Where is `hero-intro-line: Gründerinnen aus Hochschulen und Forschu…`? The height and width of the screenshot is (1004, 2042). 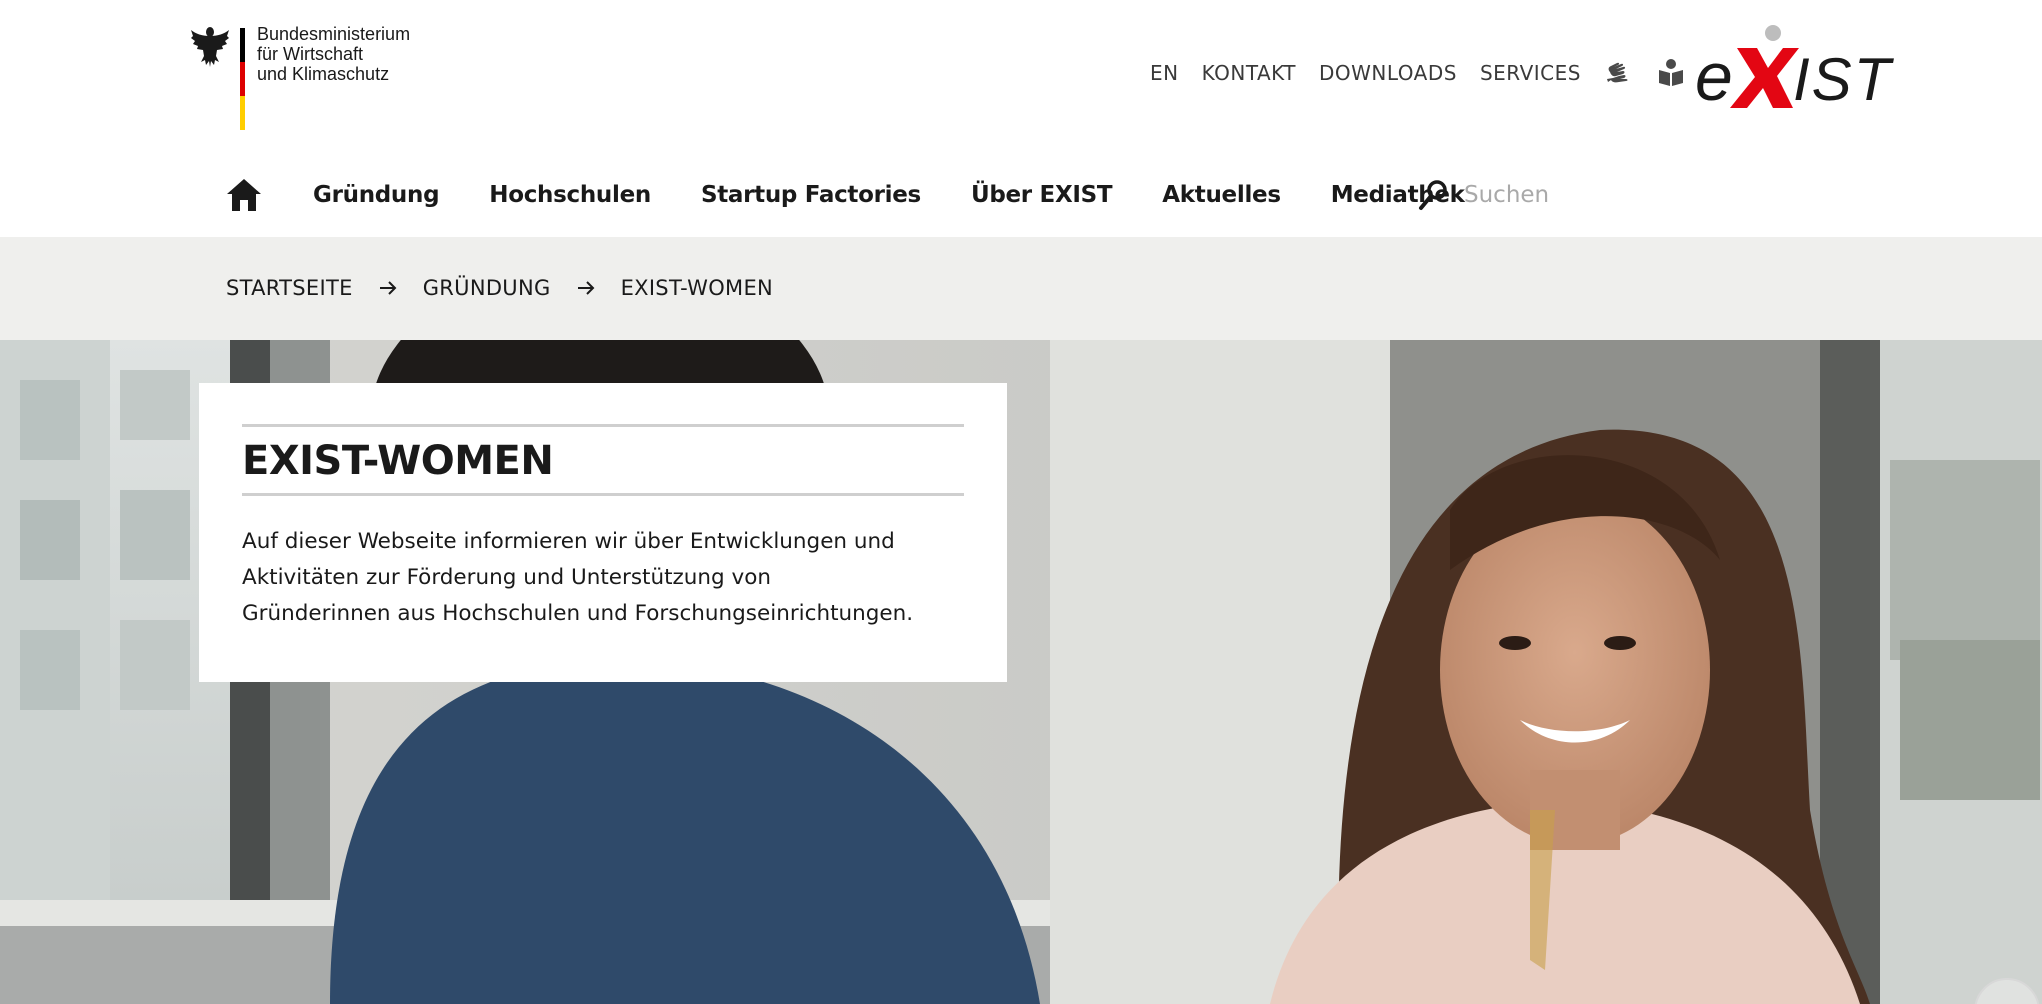
hero-intro-line: Gründerinnen aus Hochschulen und Forschu… is located at coordinates (578, 613).